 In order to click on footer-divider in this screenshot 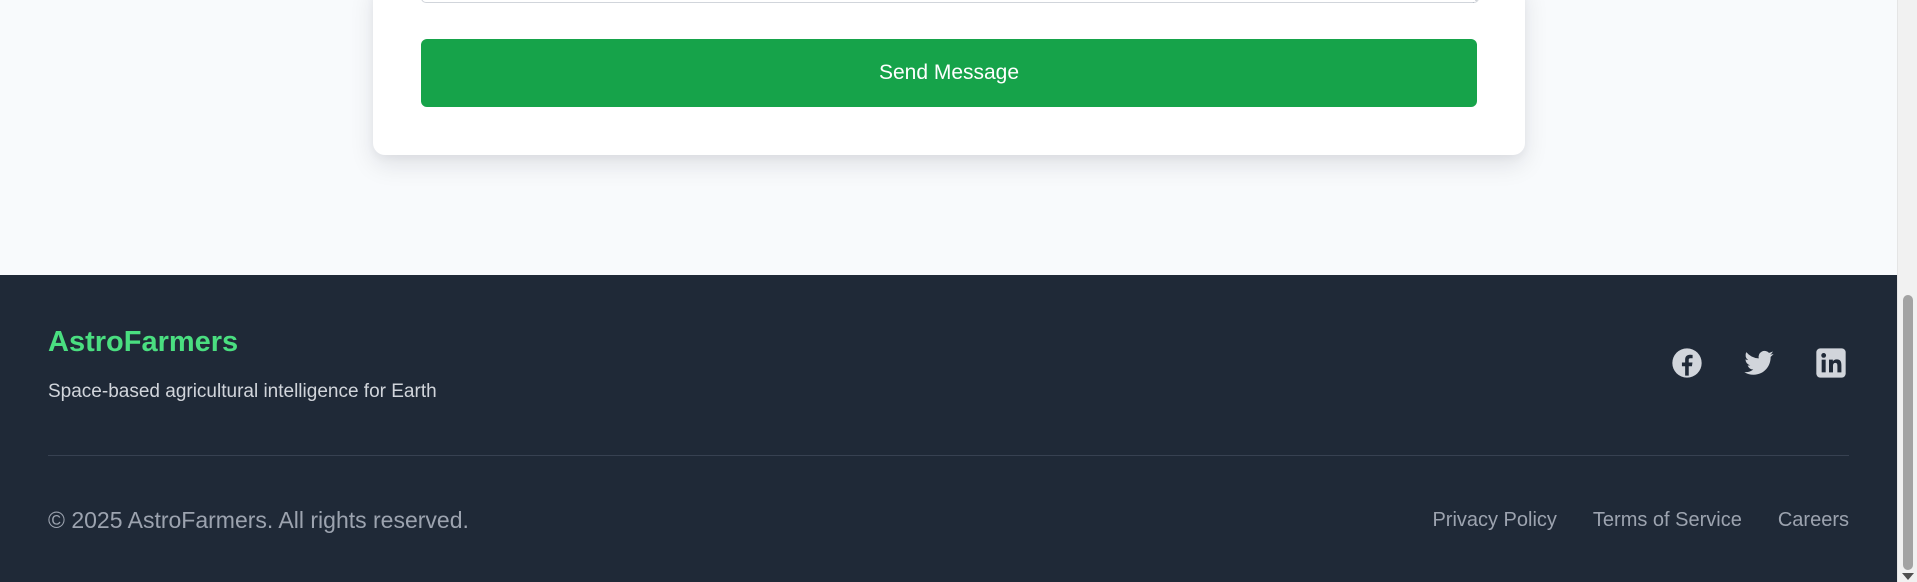, I will do `click(948, 455)`.